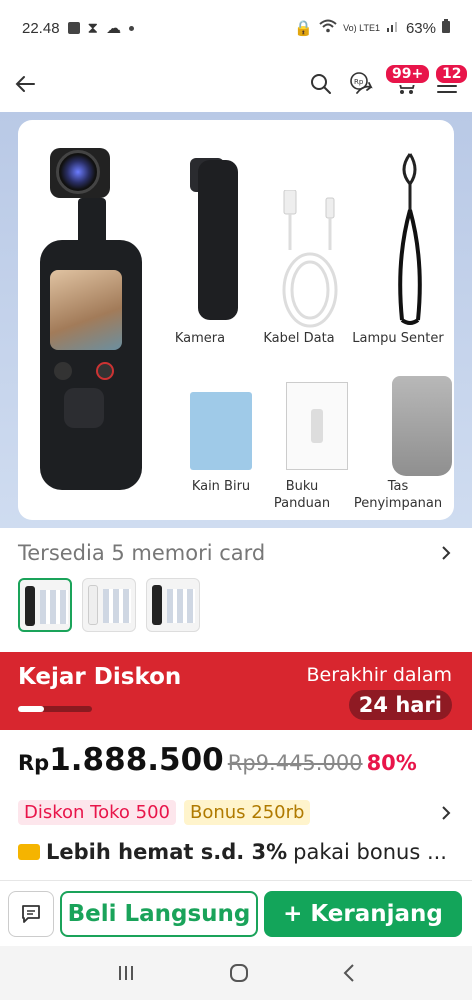 The width and height of the screenshot is (472, 1000). I want to click on arrow-left-icon, so click(25, 84).